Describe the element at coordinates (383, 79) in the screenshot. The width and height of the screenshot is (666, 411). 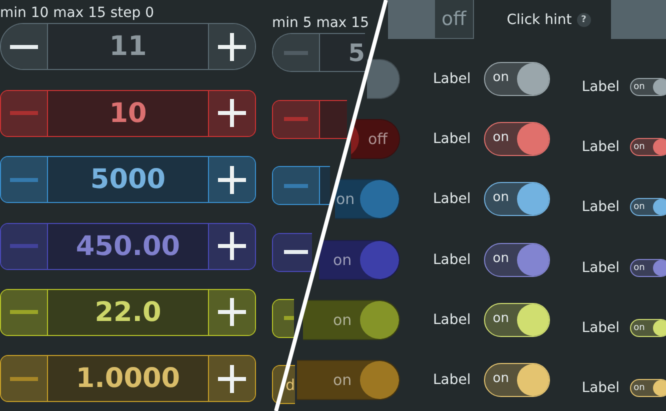
I see `toggle-switch` at that location.